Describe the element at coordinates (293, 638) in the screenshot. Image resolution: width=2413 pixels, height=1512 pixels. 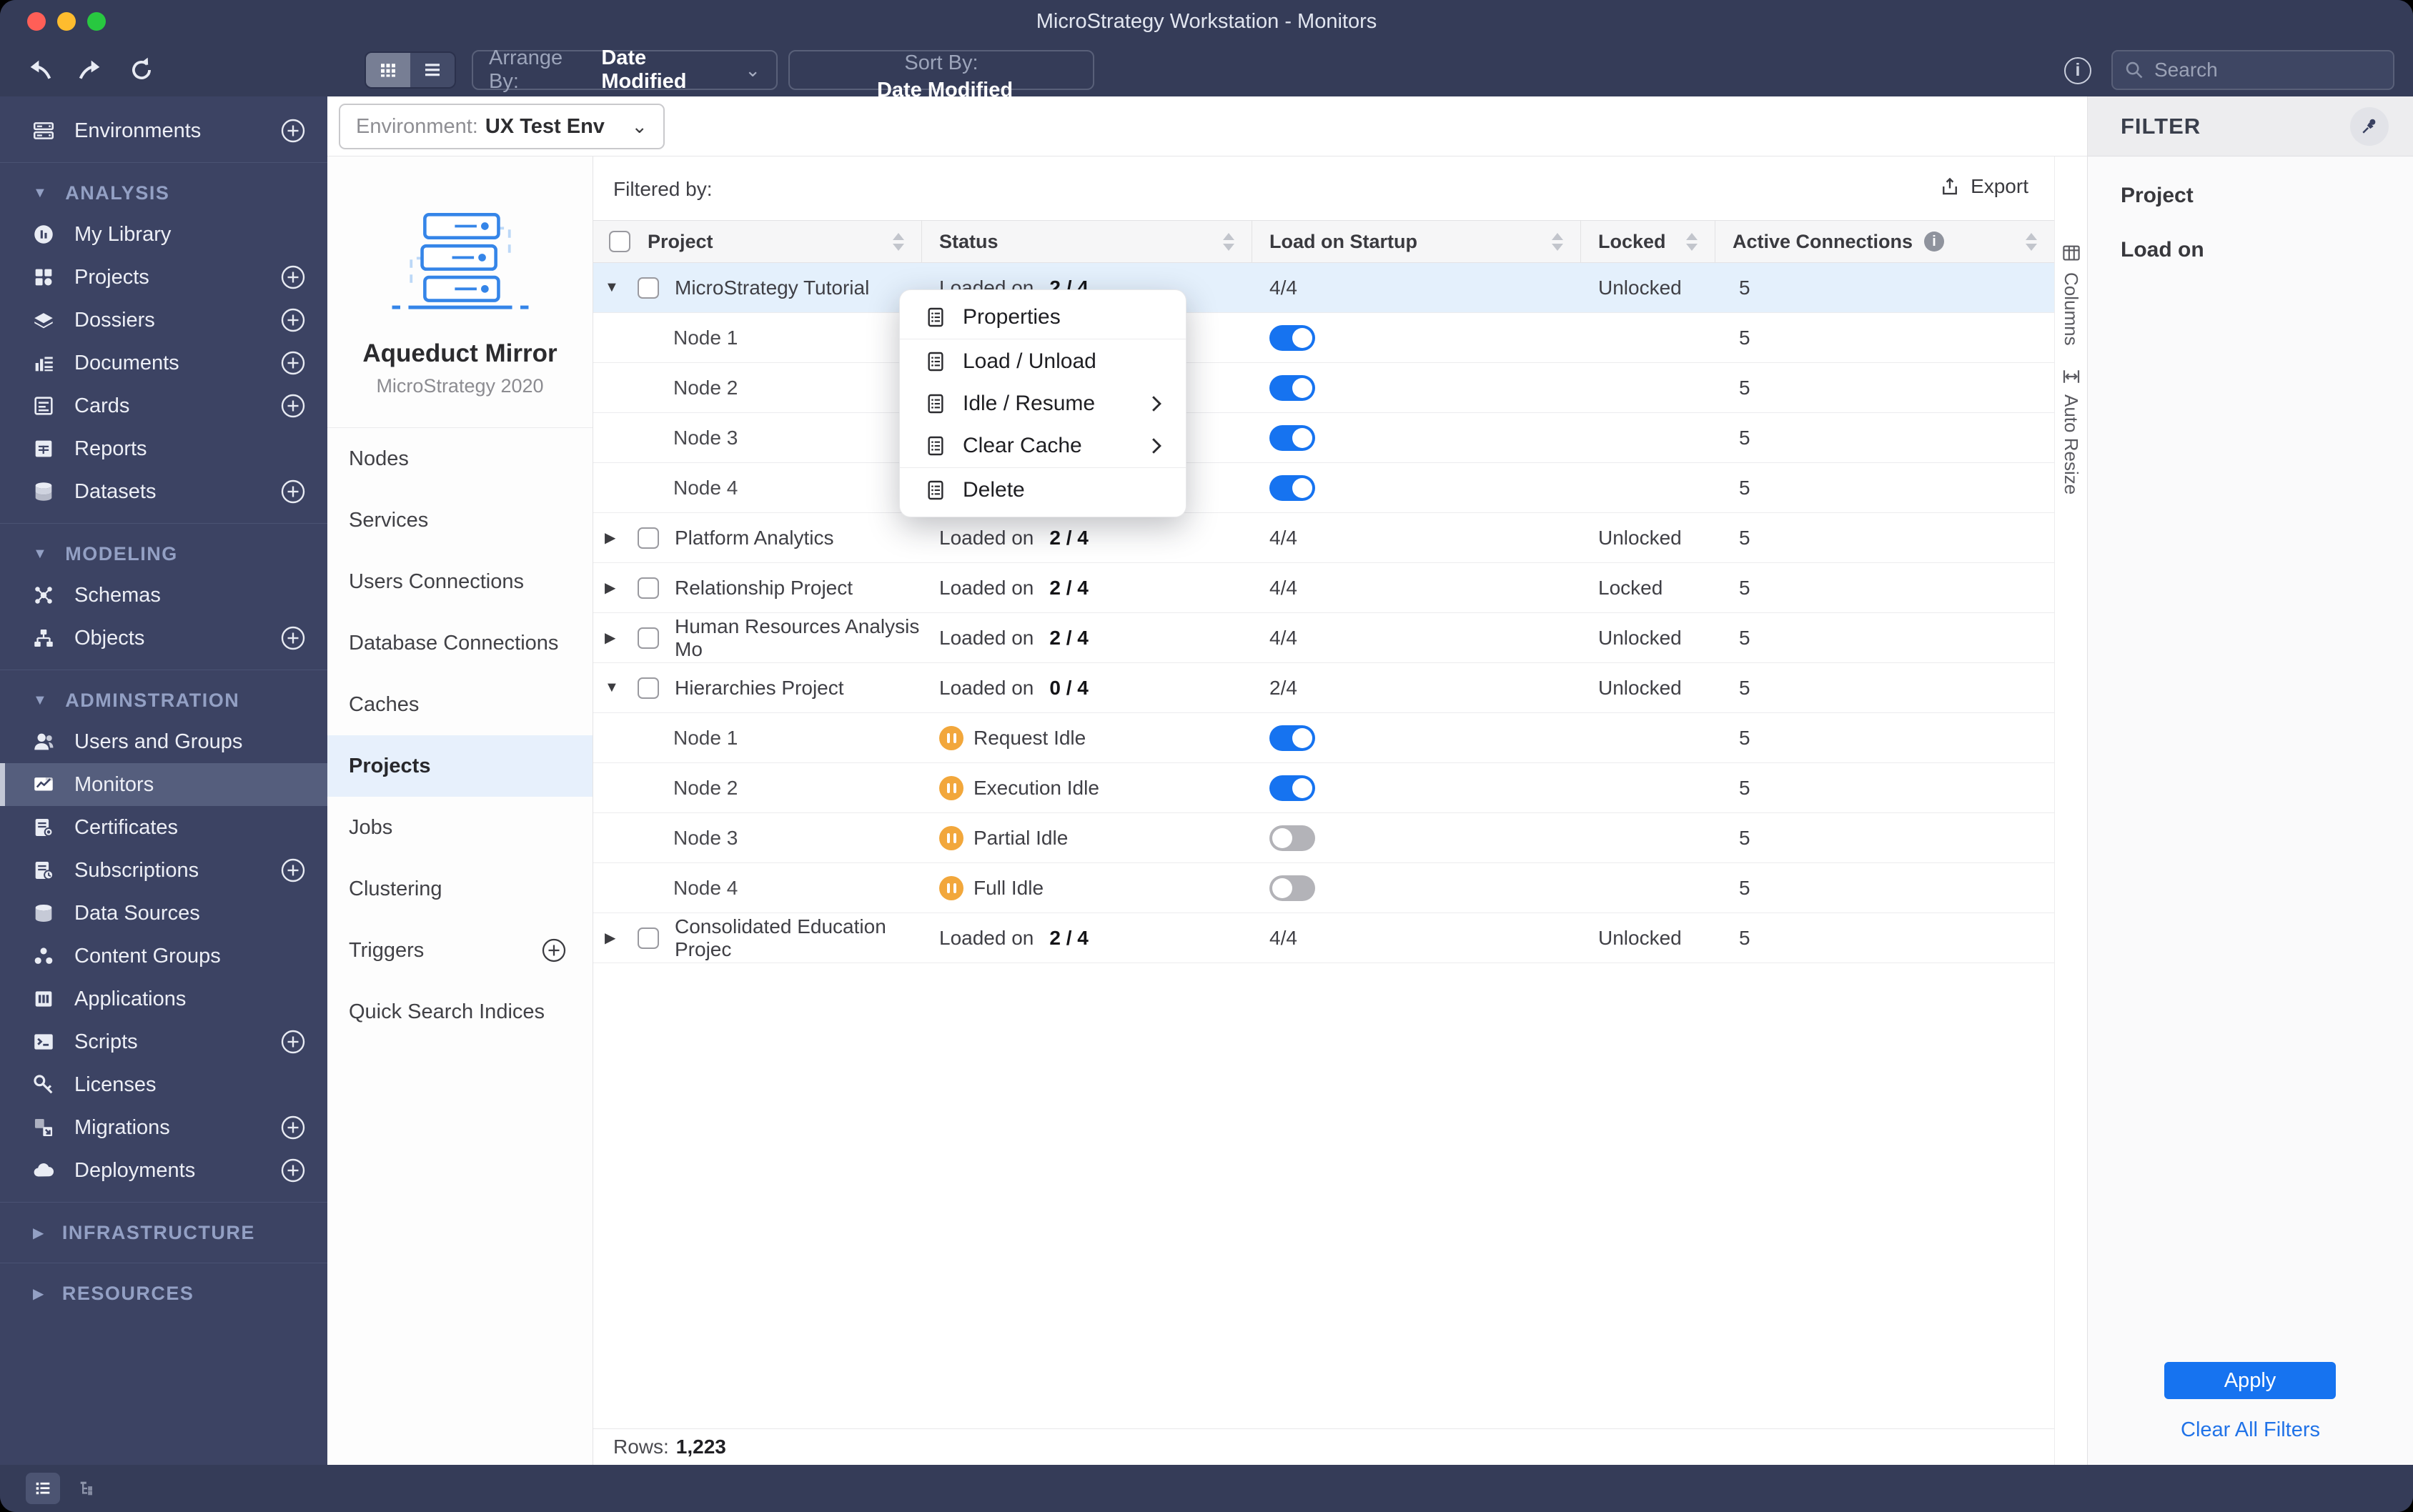
I see `add-object-icon` at that location.